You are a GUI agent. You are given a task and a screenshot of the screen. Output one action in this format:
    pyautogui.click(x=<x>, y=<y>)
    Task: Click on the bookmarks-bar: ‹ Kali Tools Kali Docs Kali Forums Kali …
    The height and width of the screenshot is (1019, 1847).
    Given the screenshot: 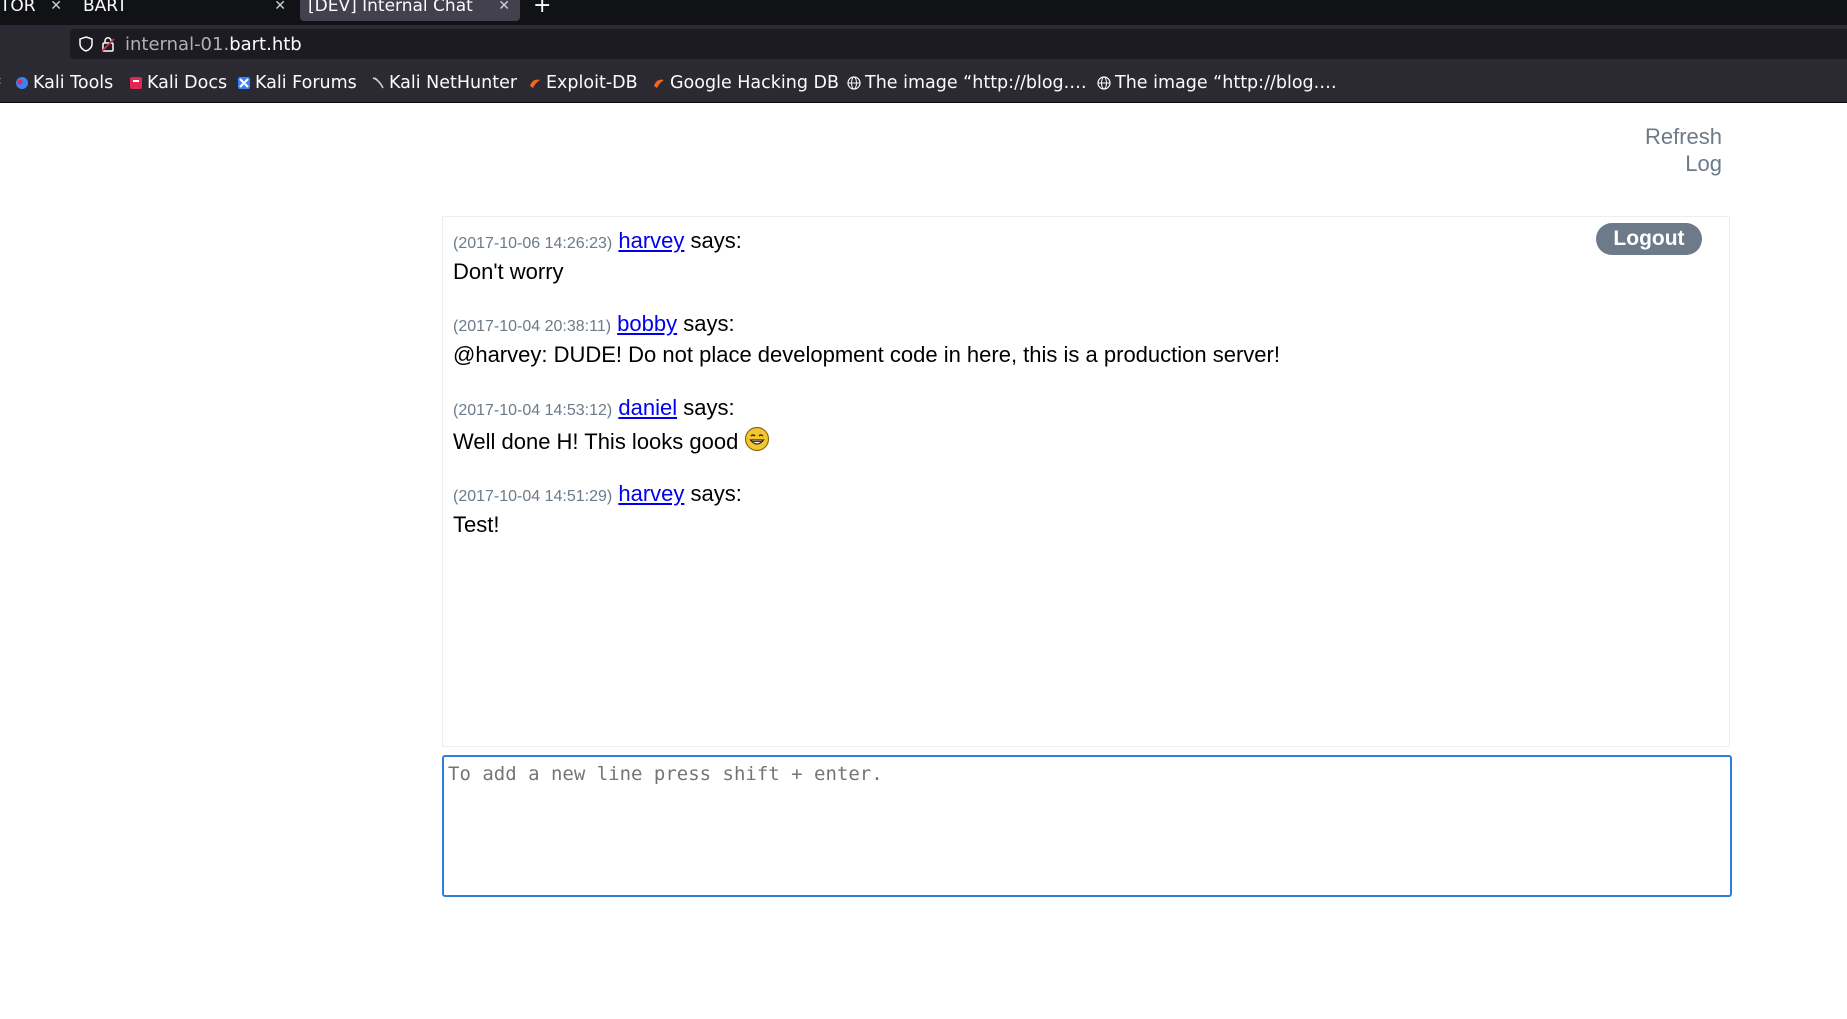 What is the action you would take?
    pyautogui.click(x=923, y=82)
    